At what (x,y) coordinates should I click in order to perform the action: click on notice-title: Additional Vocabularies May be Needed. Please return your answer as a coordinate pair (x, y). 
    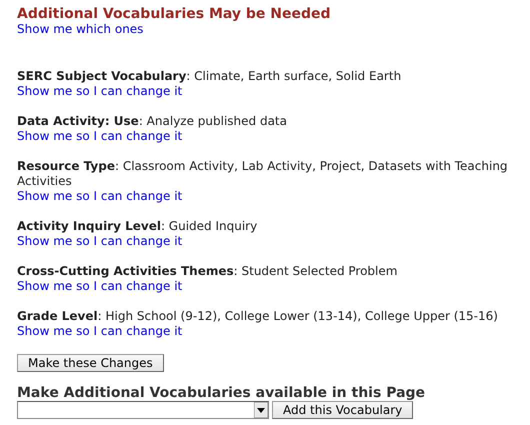
    Looking at the image, I should click on (174, 14).